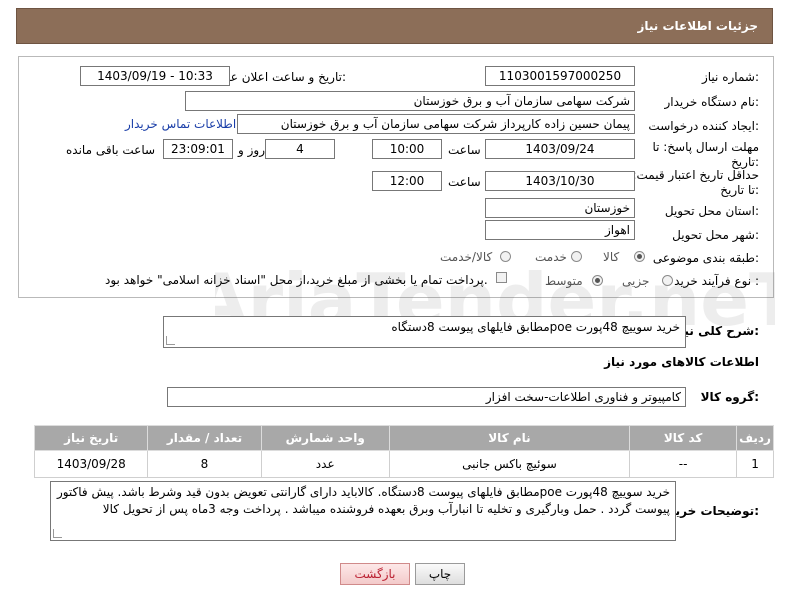  Describe the element at coordinates (705, 258) in the screenshot. I see `category-label: طبقه بندی موضوعی:` at that location.